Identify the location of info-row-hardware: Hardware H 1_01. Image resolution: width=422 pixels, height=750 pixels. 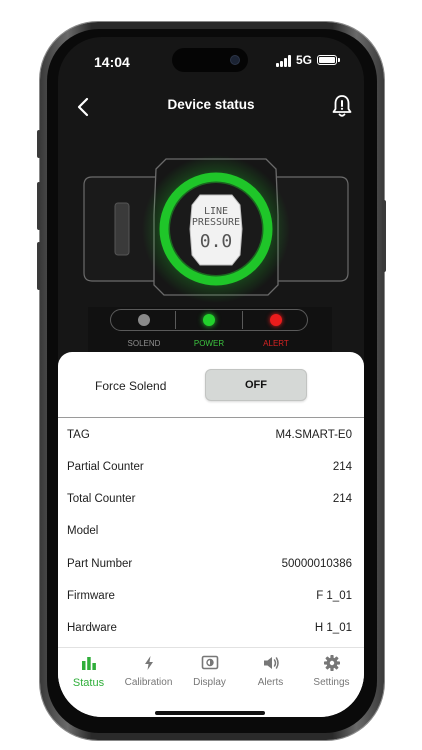
(209, 628).